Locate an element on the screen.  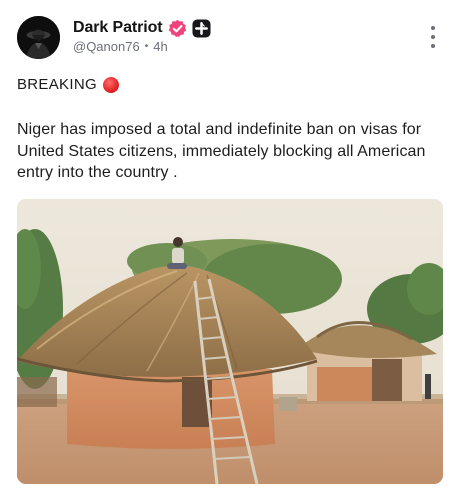
meta-row: @Qanon76 • 4h is located at coordinates (120, 46).